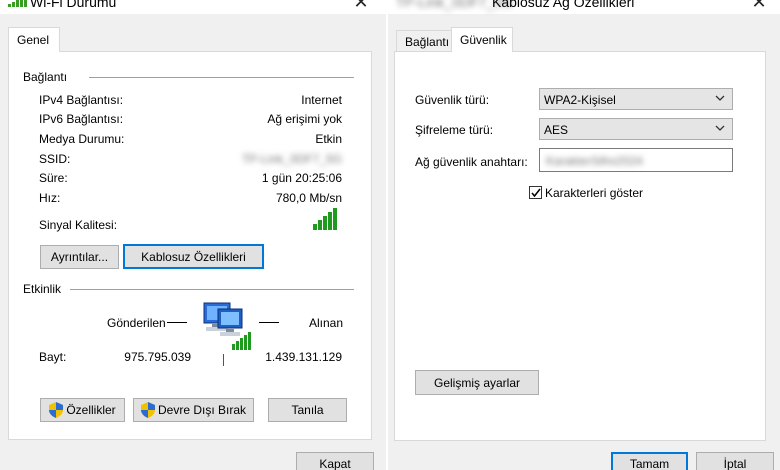 The image size is (780, 470). What do you see at coordinates (136, 323) in the screenshot?
I see `sent-label: Gönderilen` at bounding box center [136, 323].